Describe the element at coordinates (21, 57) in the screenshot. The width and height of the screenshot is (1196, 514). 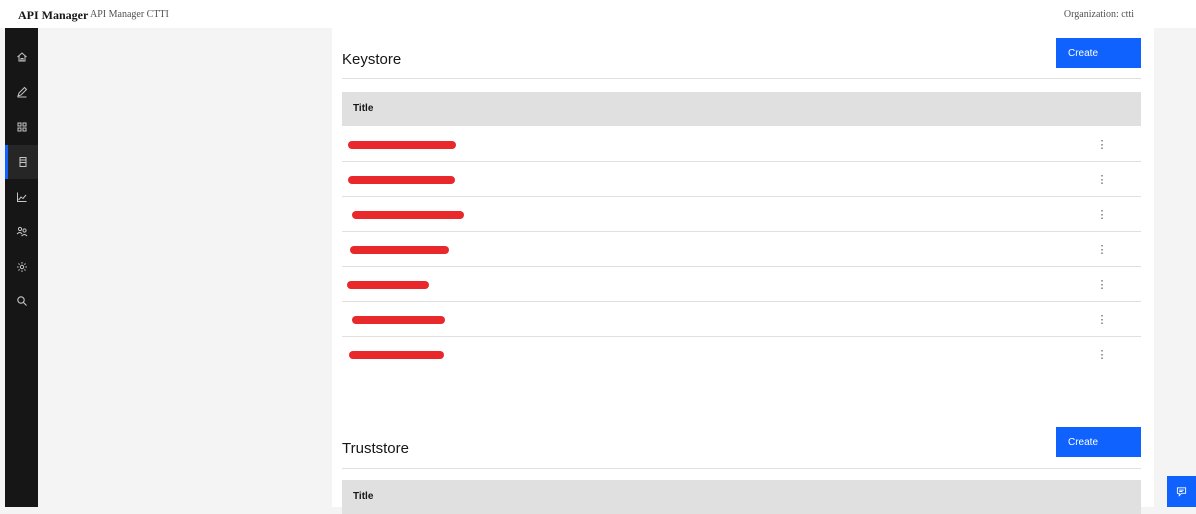
I see `home-icon` at that location.